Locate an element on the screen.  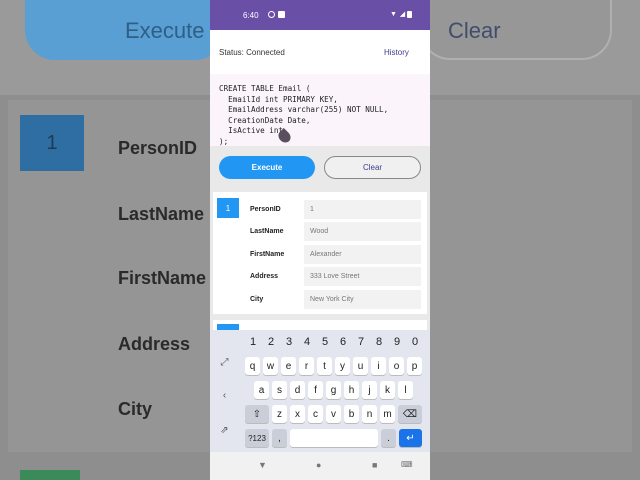
shift-icon: ⇧ is located at coordinates (257, 414).